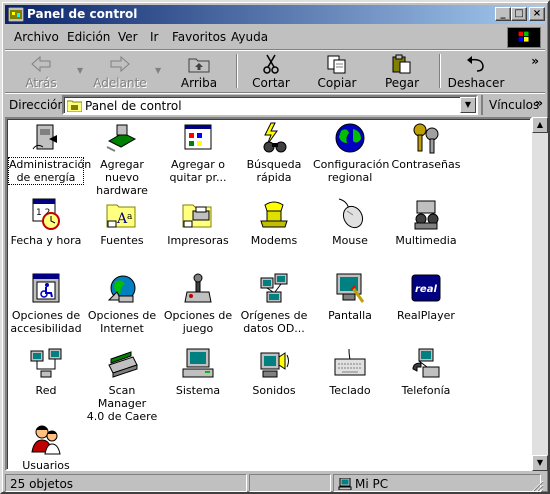 This screenshot has width=550, height=494. Describe the element at coordinates (123, 364) in the screenshot. I see `scanner-icon` at that location.